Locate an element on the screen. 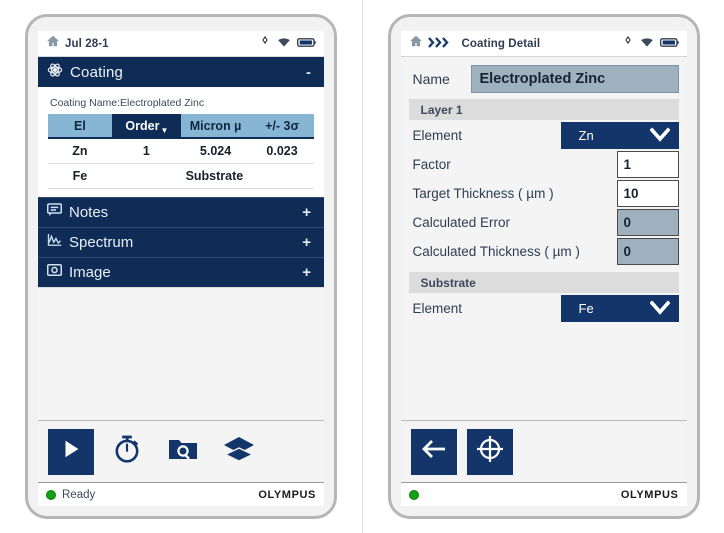 This screenshot has width=724, height=533. timer-button is located at coordinates (127, 452).